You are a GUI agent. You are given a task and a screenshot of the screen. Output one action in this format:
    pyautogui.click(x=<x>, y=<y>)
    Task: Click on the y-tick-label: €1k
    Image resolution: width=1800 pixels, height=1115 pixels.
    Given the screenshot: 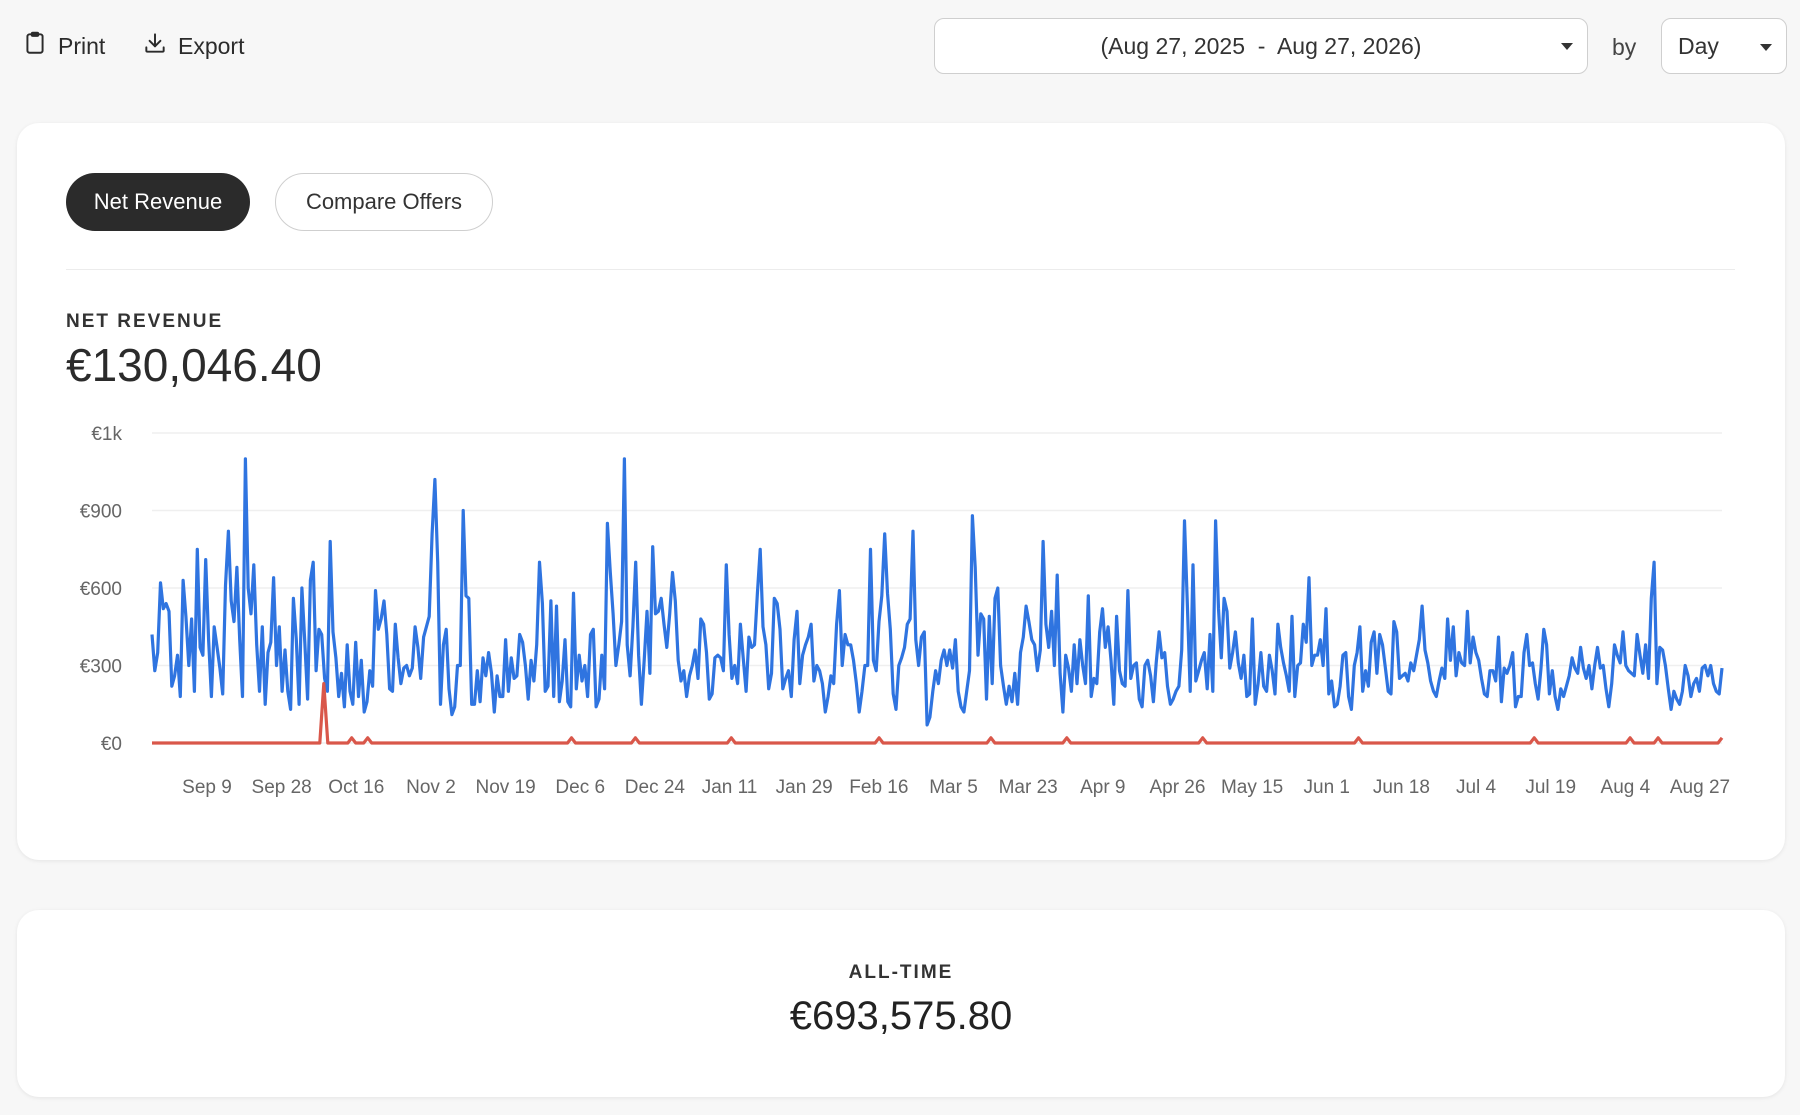 What is the action you would take?
    pyautogui.click(x=106, y=434)
    